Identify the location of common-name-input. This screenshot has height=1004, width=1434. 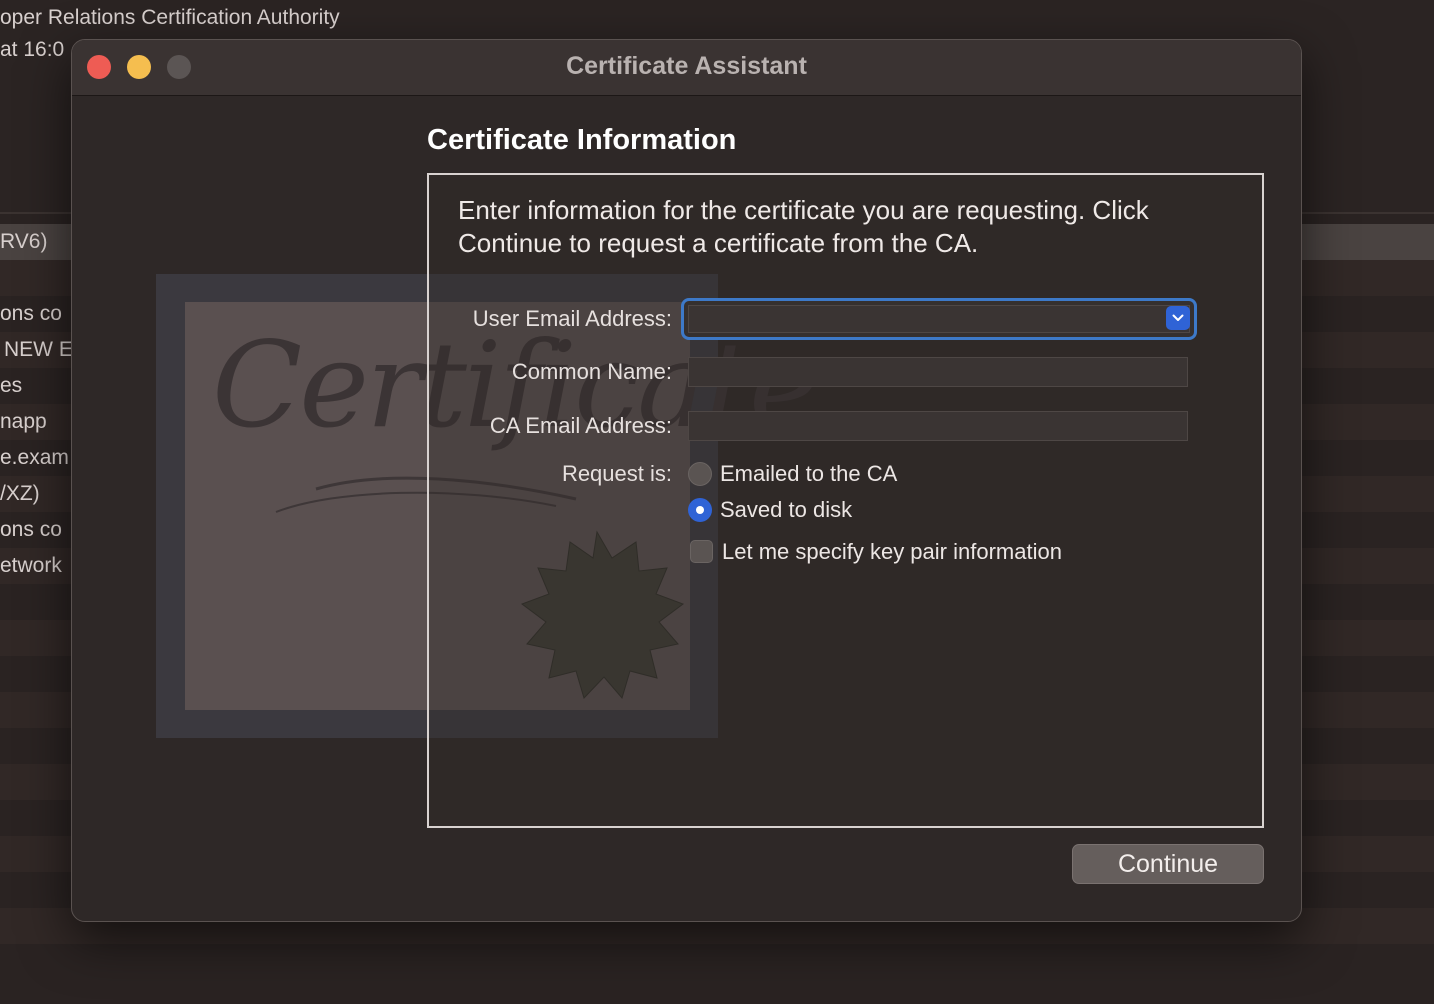
(938, 372).